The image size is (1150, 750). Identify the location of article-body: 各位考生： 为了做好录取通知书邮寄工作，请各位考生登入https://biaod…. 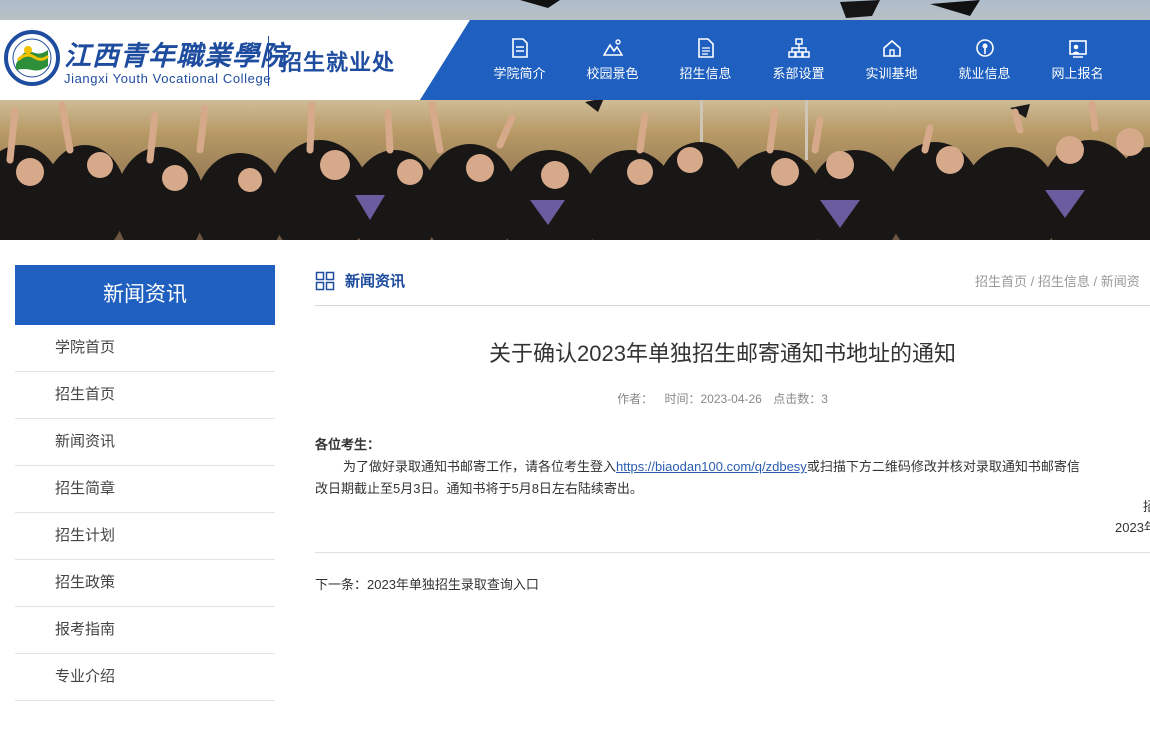
(732, 467).